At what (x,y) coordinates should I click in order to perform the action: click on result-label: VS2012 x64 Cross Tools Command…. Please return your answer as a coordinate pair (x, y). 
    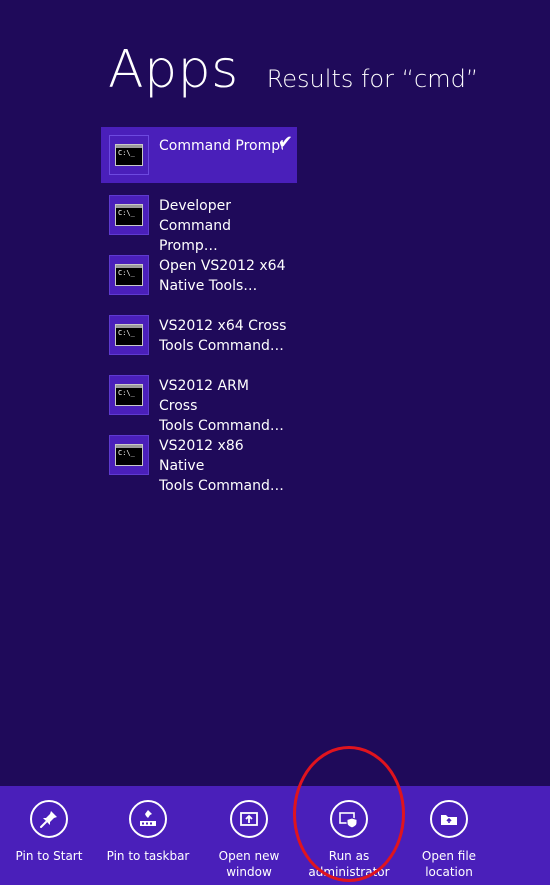
    Looking at the image, I should click on (223, 336).